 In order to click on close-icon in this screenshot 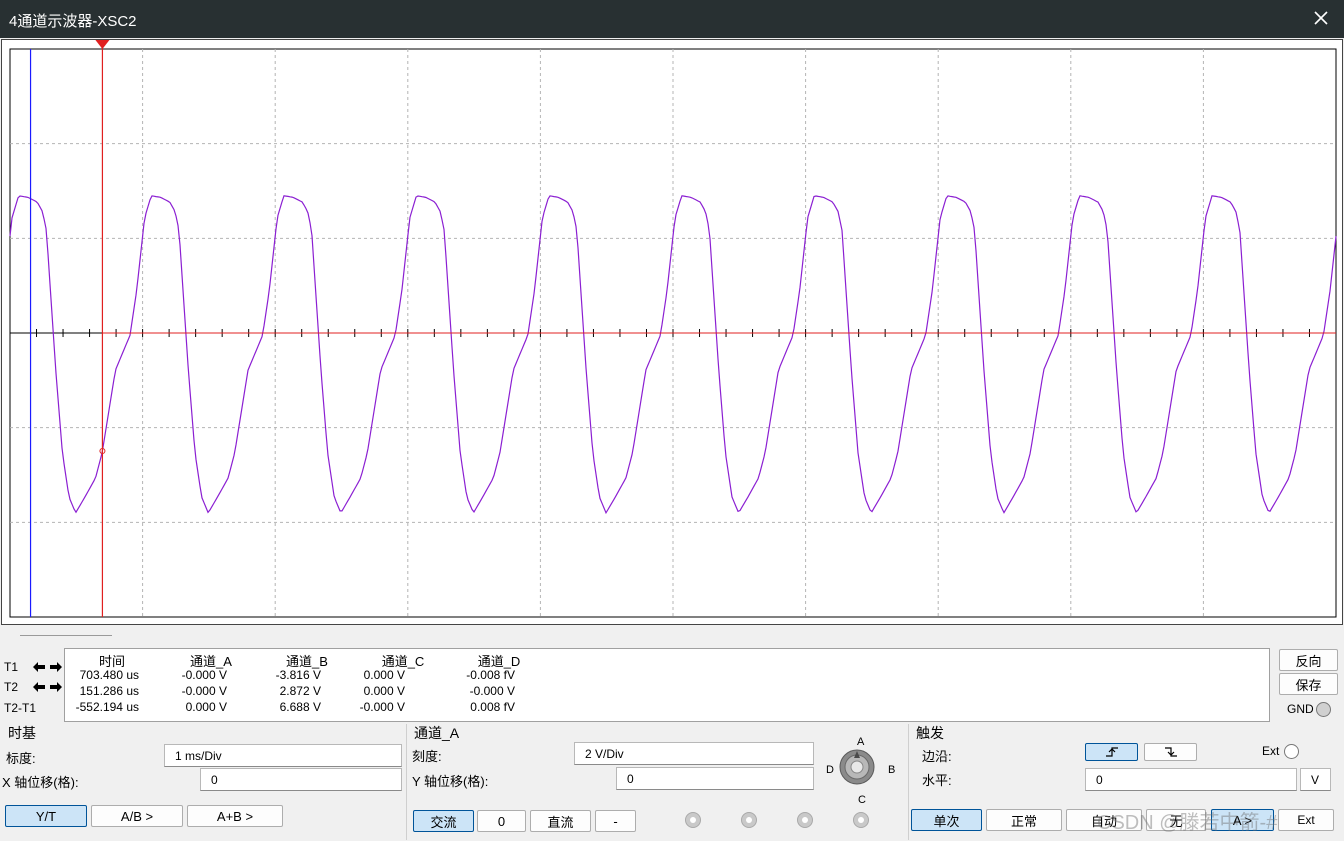, I will do `click(1321, 18)`.